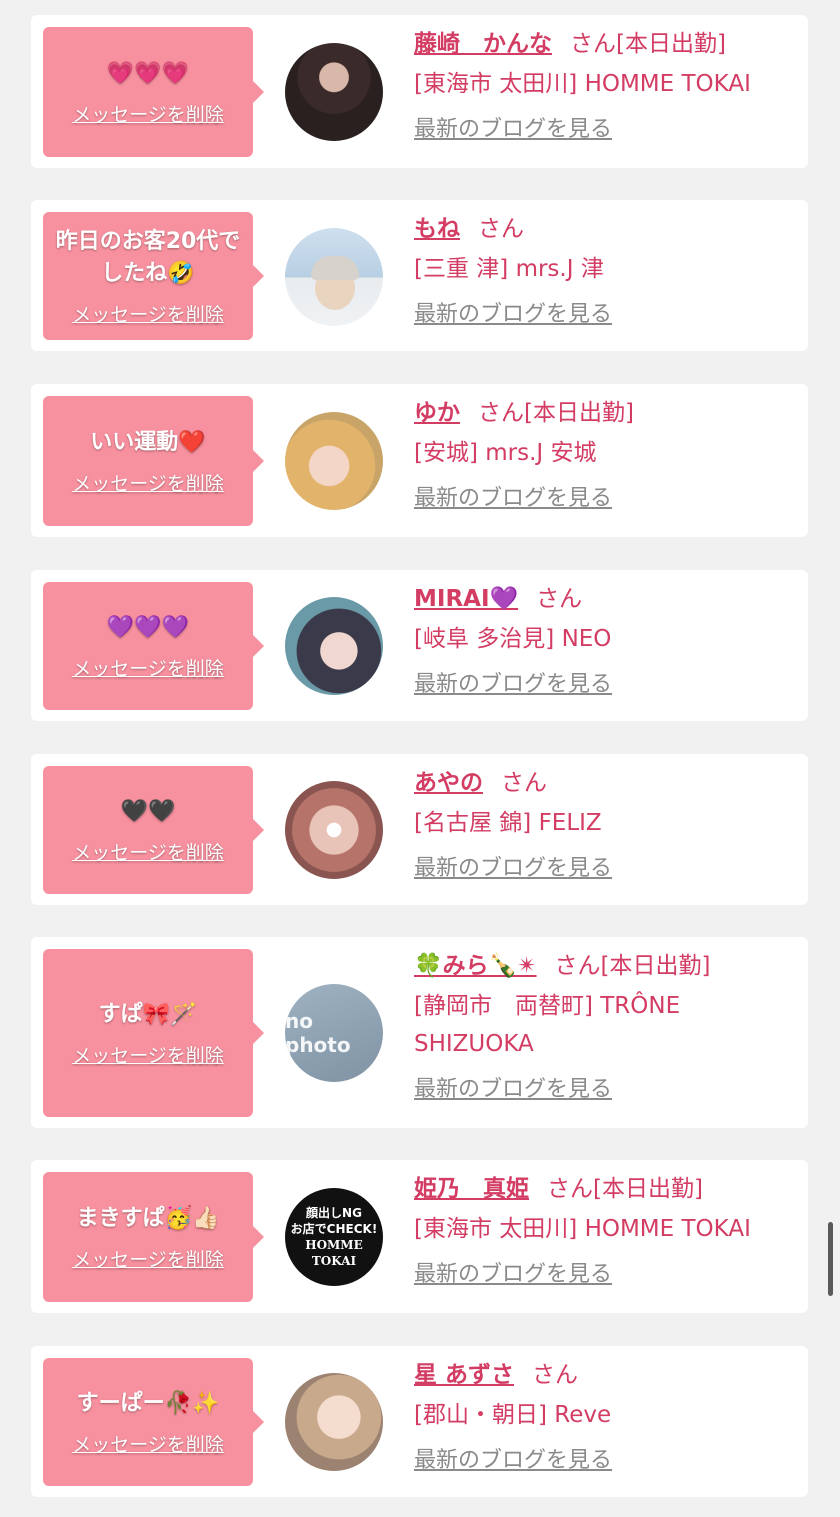 This screenshot has height=1517, width=840. I want to click on shop-label: [岐阜 多治見] NEO, so click(513, 639).